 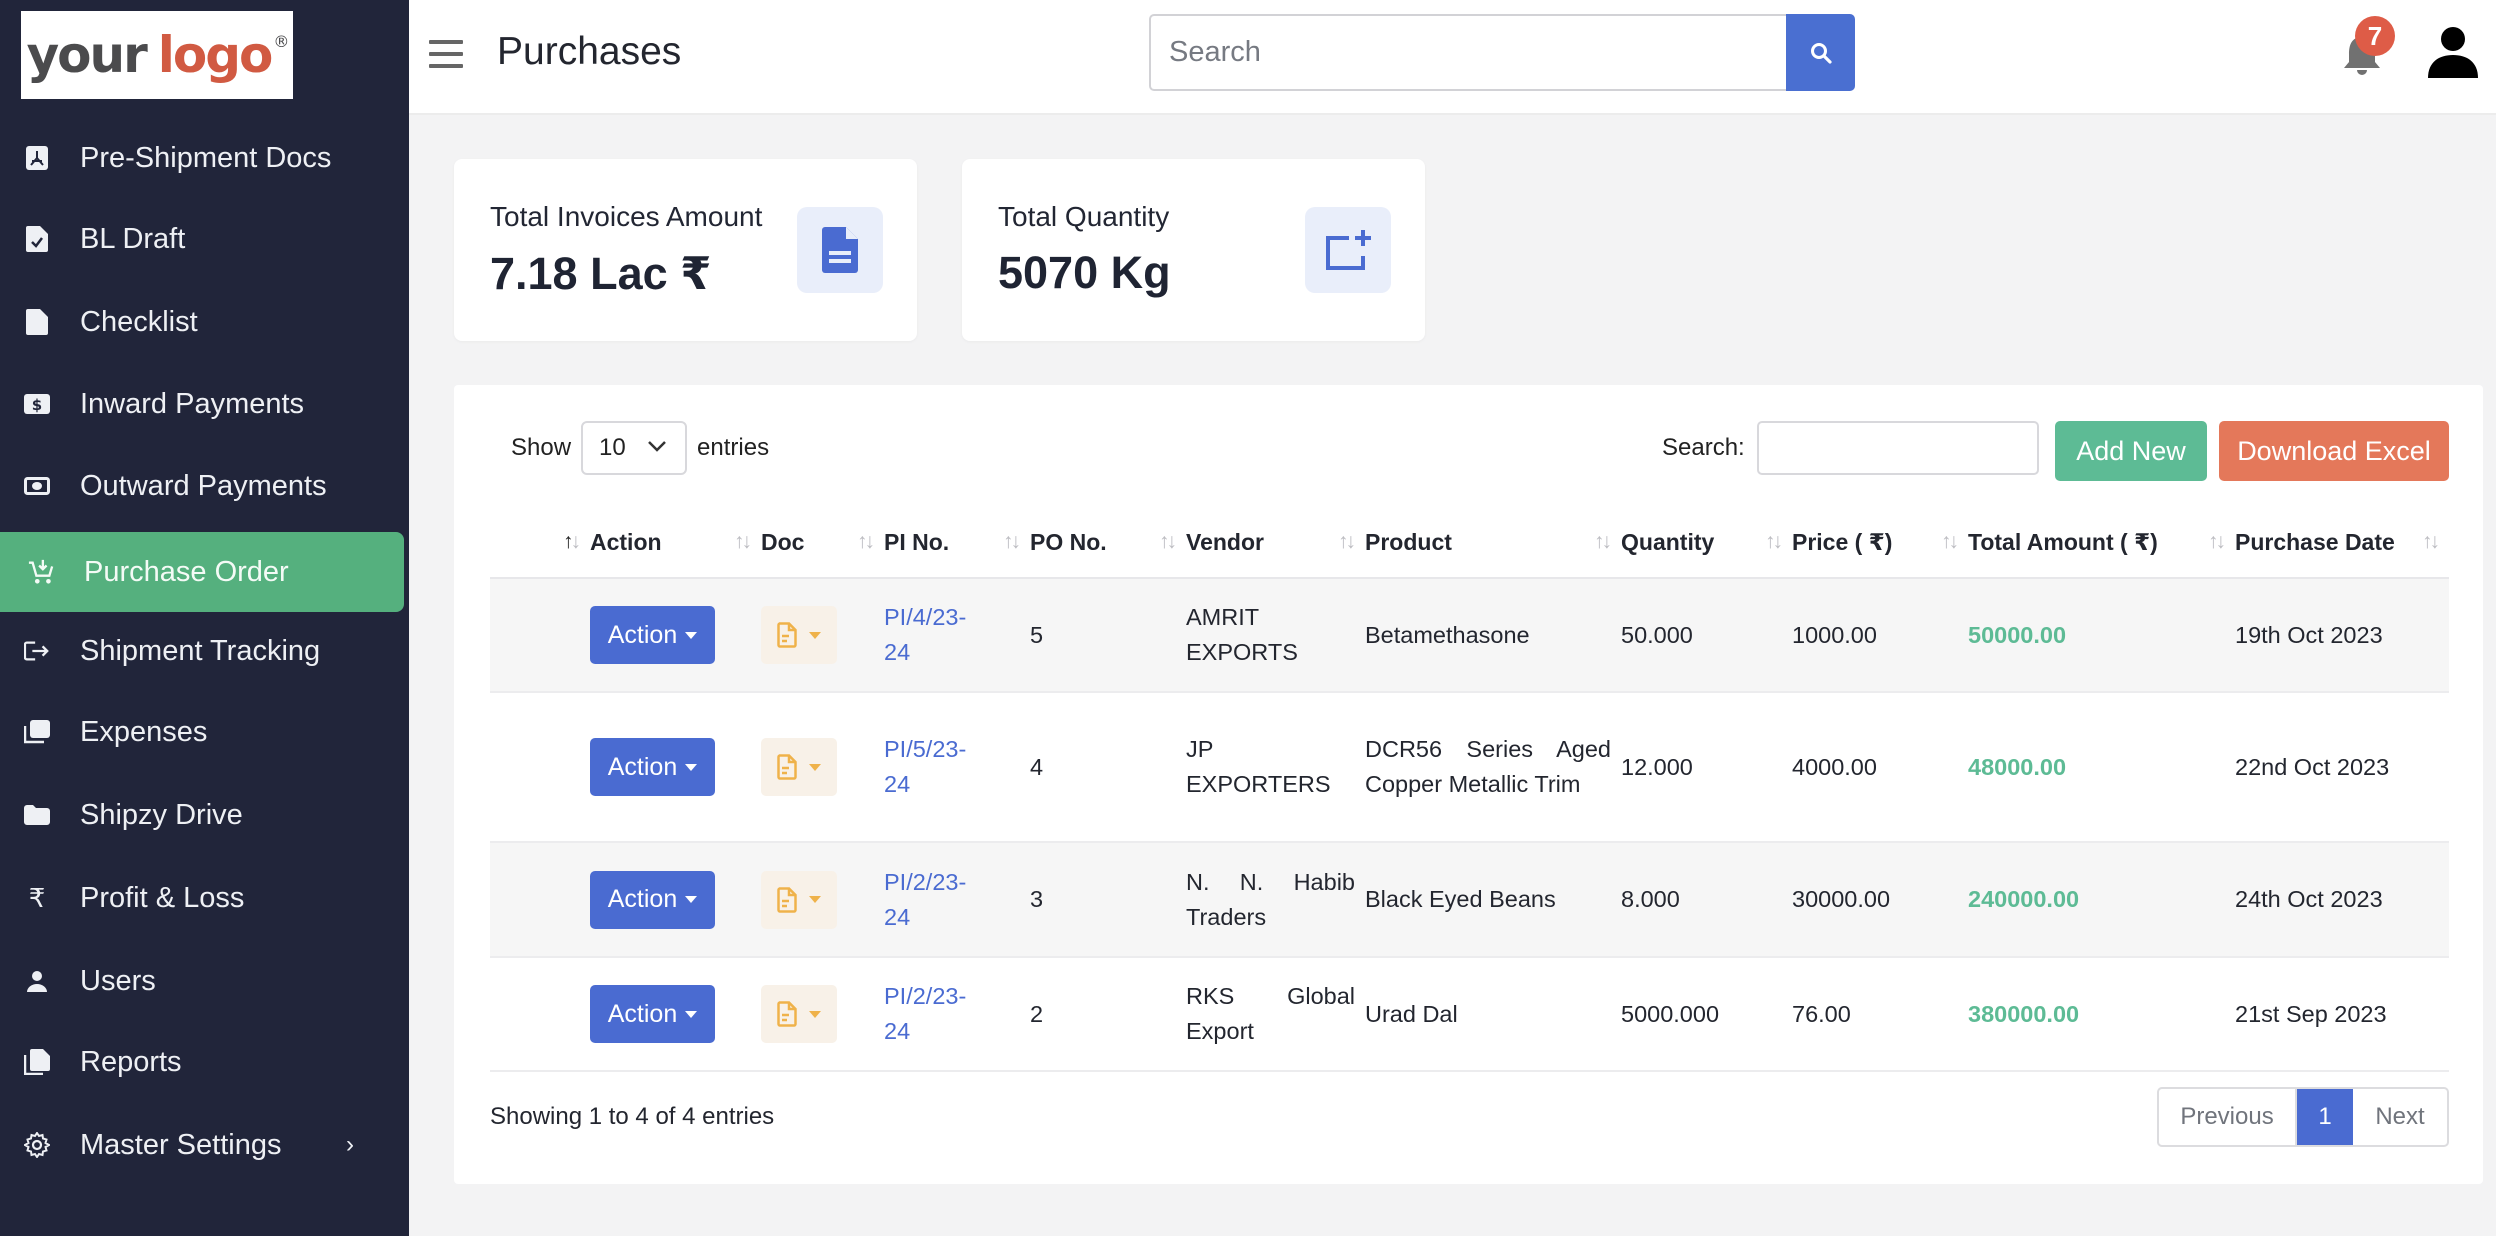 I want to click on sidebar-item-profit-loss: ₹ Profit & Loss, so click(x=202, y=898).